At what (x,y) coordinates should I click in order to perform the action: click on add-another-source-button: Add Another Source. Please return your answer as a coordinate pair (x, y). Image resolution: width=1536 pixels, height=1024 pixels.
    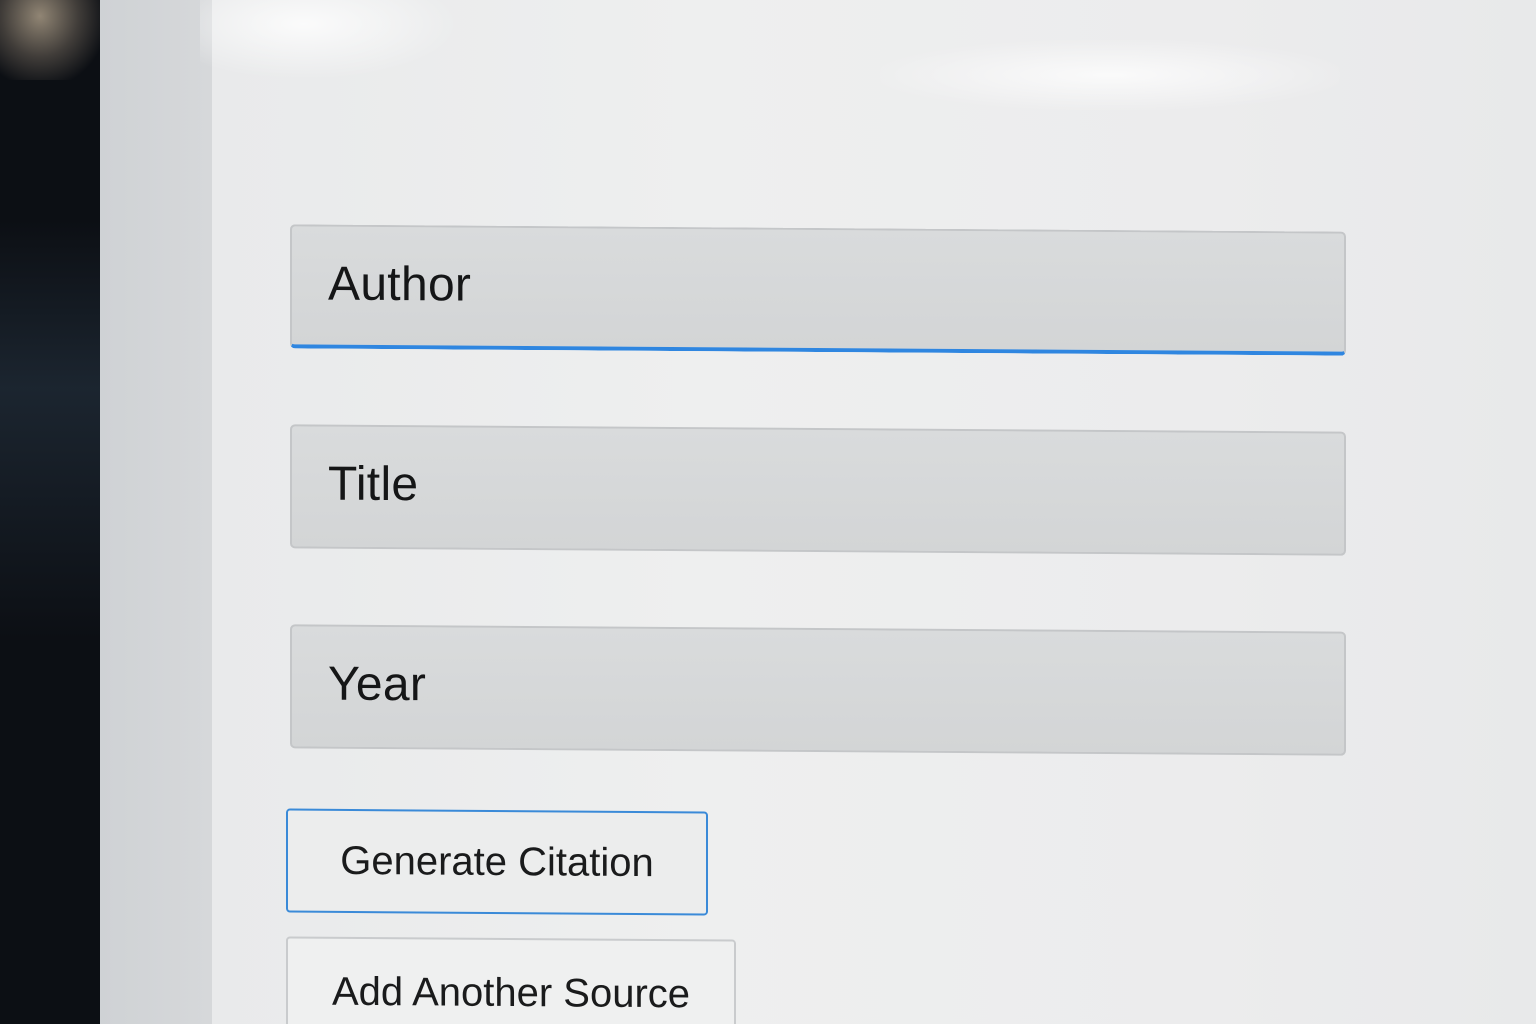
    Looking at the image, I should click on (511, 980).